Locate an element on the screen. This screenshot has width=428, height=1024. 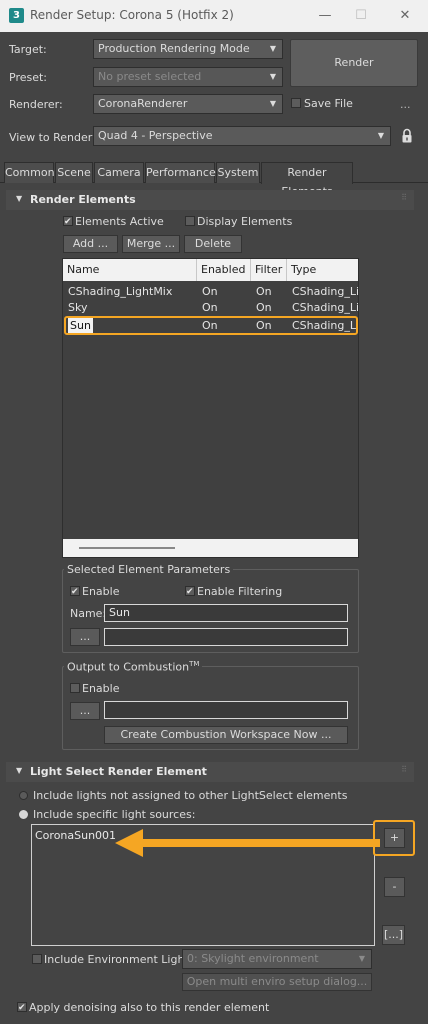
table-row: Sky On On CShading_Lig. is located at coordinates (210, 308).